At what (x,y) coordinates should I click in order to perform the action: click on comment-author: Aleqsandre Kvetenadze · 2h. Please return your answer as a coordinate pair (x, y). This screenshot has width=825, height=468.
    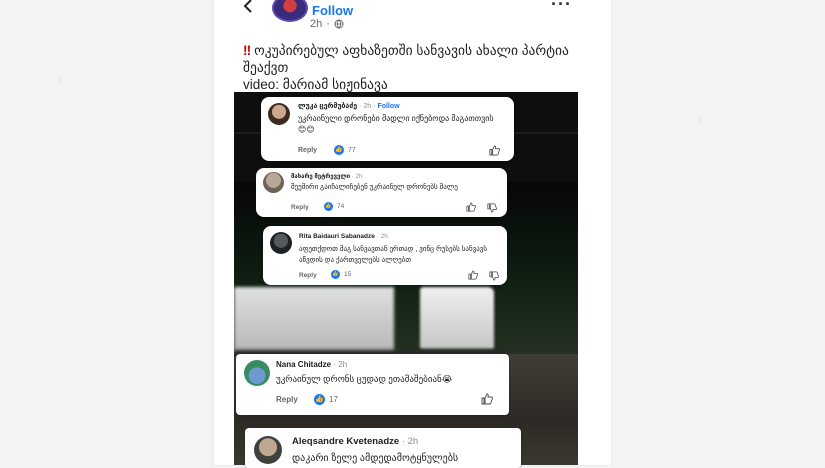
    Looking at the image, I should click on (355, 441).